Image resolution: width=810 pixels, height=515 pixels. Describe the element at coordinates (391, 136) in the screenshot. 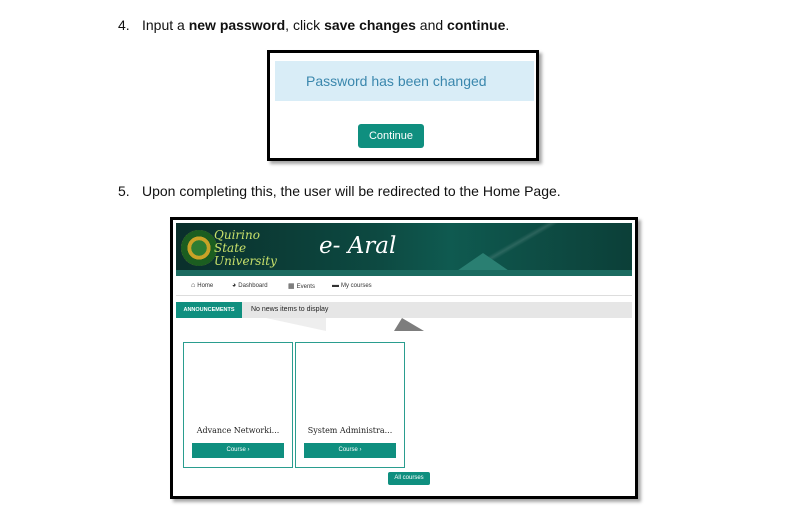

I see `continue-button: Continue` at that location.